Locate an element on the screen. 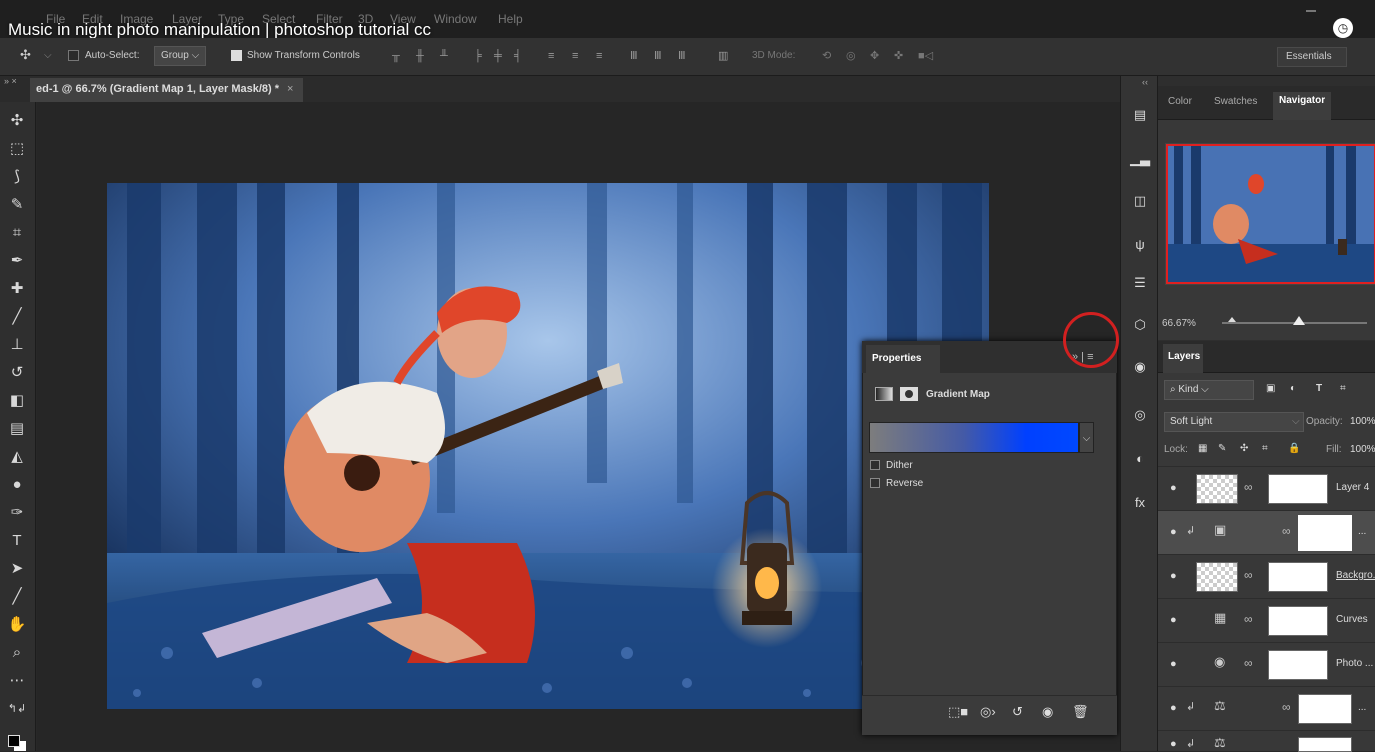 This screenshot has height=752, width=1375. lock-transparent-icon: ▦ is located at coordinates (1202, 448).